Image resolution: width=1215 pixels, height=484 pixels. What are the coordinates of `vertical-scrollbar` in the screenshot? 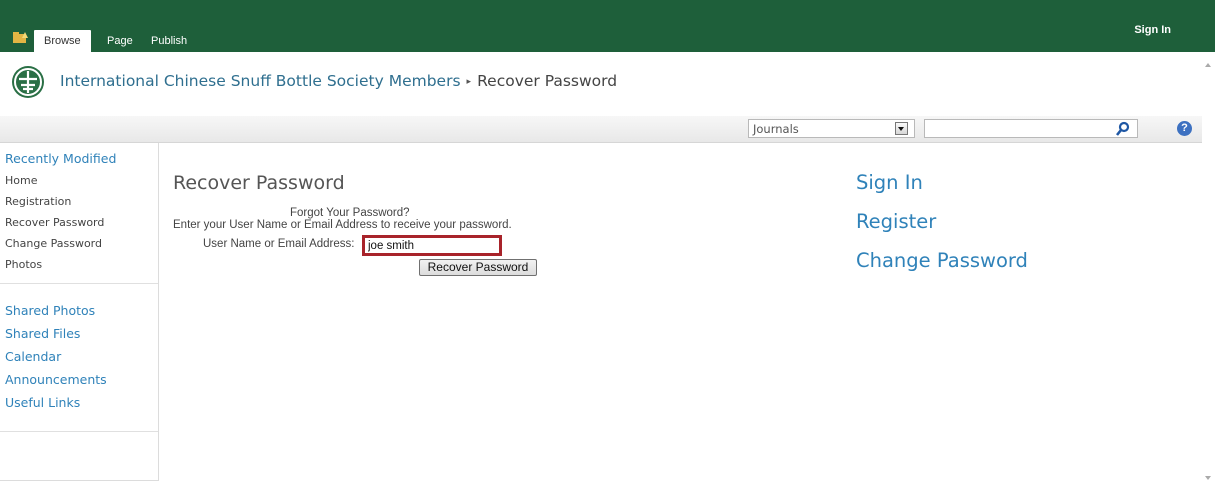 It's located at (1208, 268).